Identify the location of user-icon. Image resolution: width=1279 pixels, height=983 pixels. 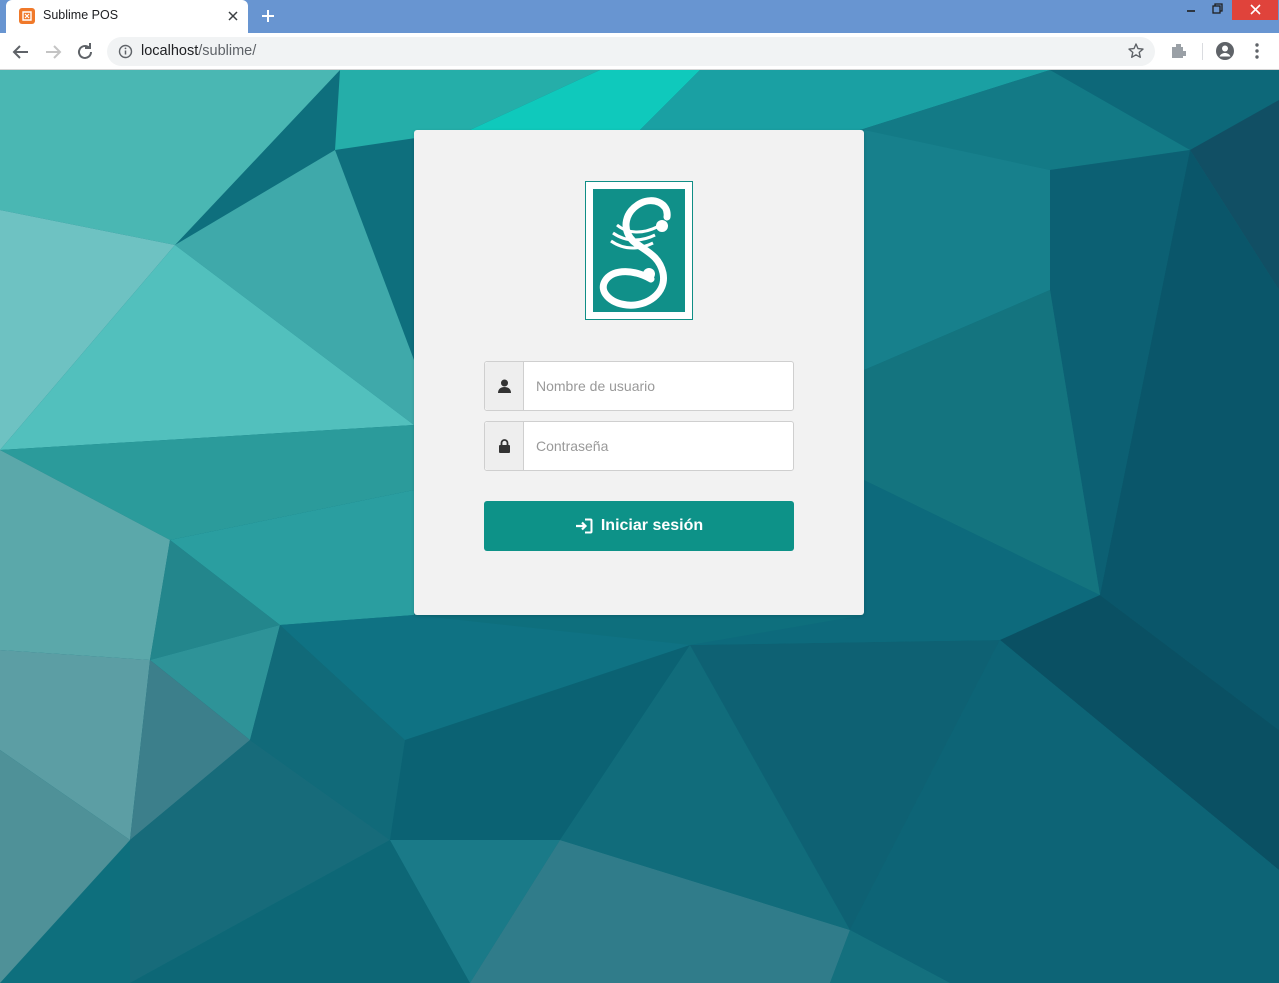
(504, 386).